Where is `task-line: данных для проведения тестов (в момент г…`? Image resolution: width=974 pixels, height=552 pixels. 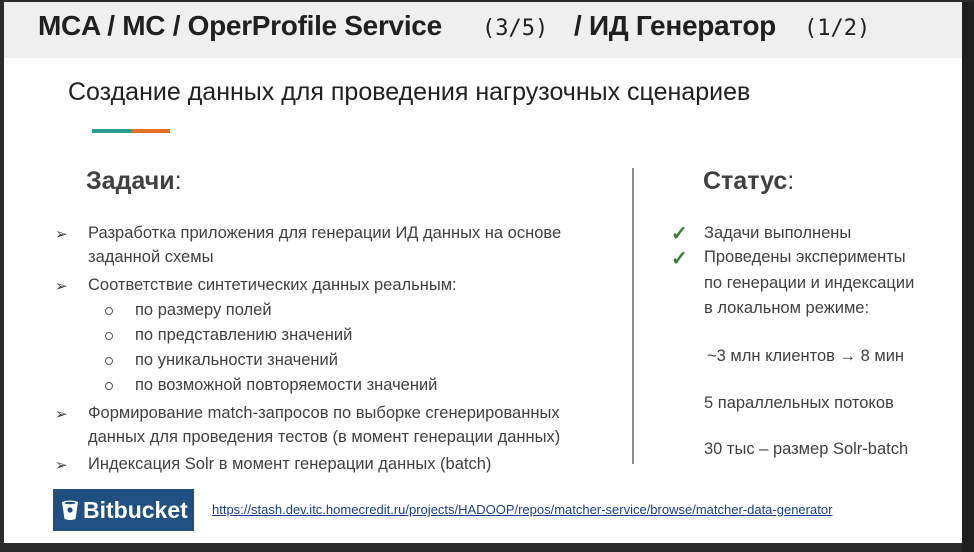
task-line: данных для проведения тестов (в момент г… is located at coordinates (324, 437).